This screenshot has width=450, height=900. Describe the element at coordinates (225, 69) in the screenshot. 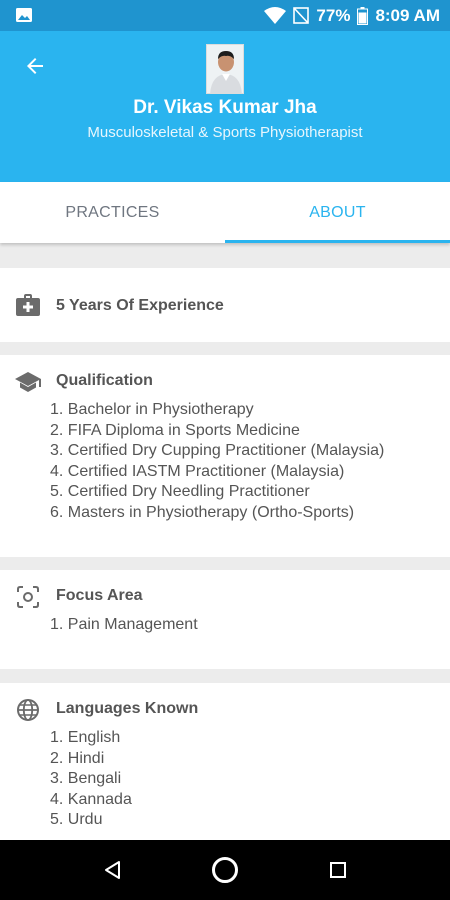

I see `doctor-avatar` at that location.